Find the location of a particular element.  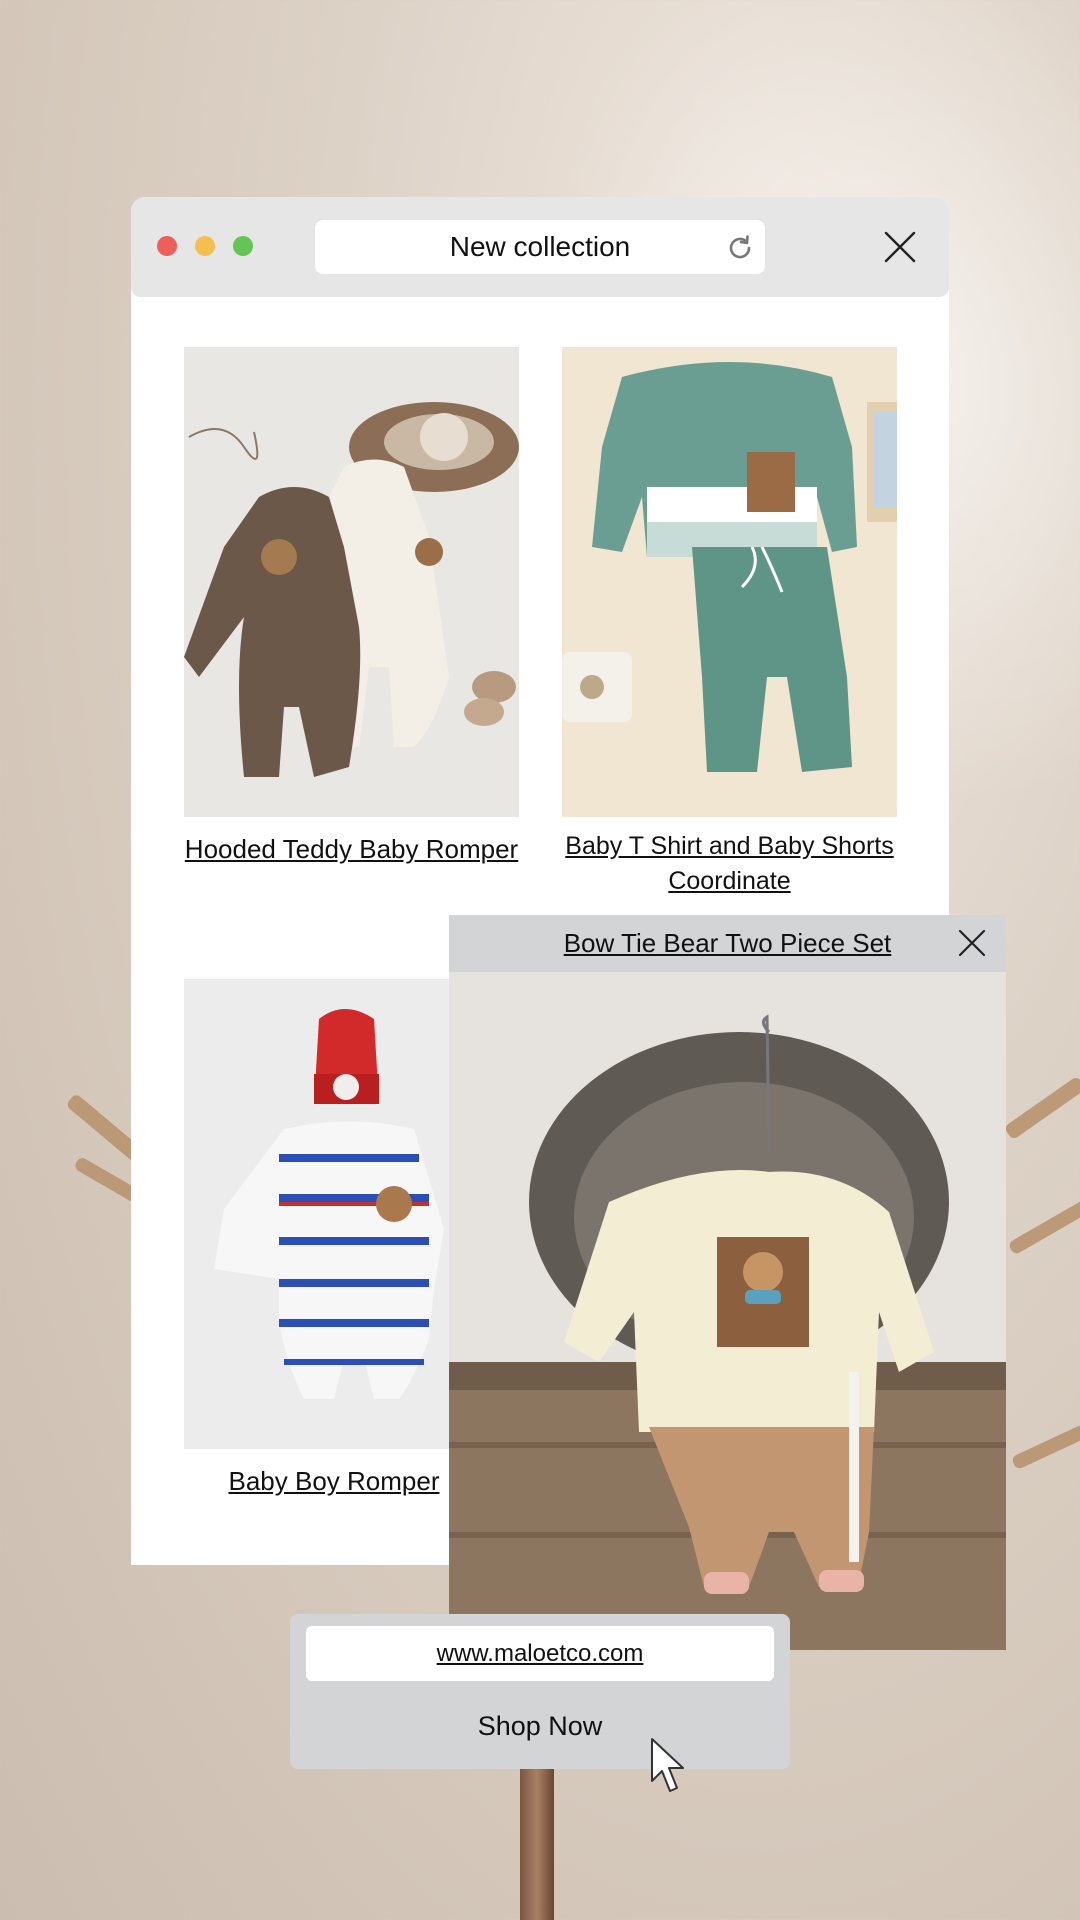

reload-icon is located at coordinates (740, 248).